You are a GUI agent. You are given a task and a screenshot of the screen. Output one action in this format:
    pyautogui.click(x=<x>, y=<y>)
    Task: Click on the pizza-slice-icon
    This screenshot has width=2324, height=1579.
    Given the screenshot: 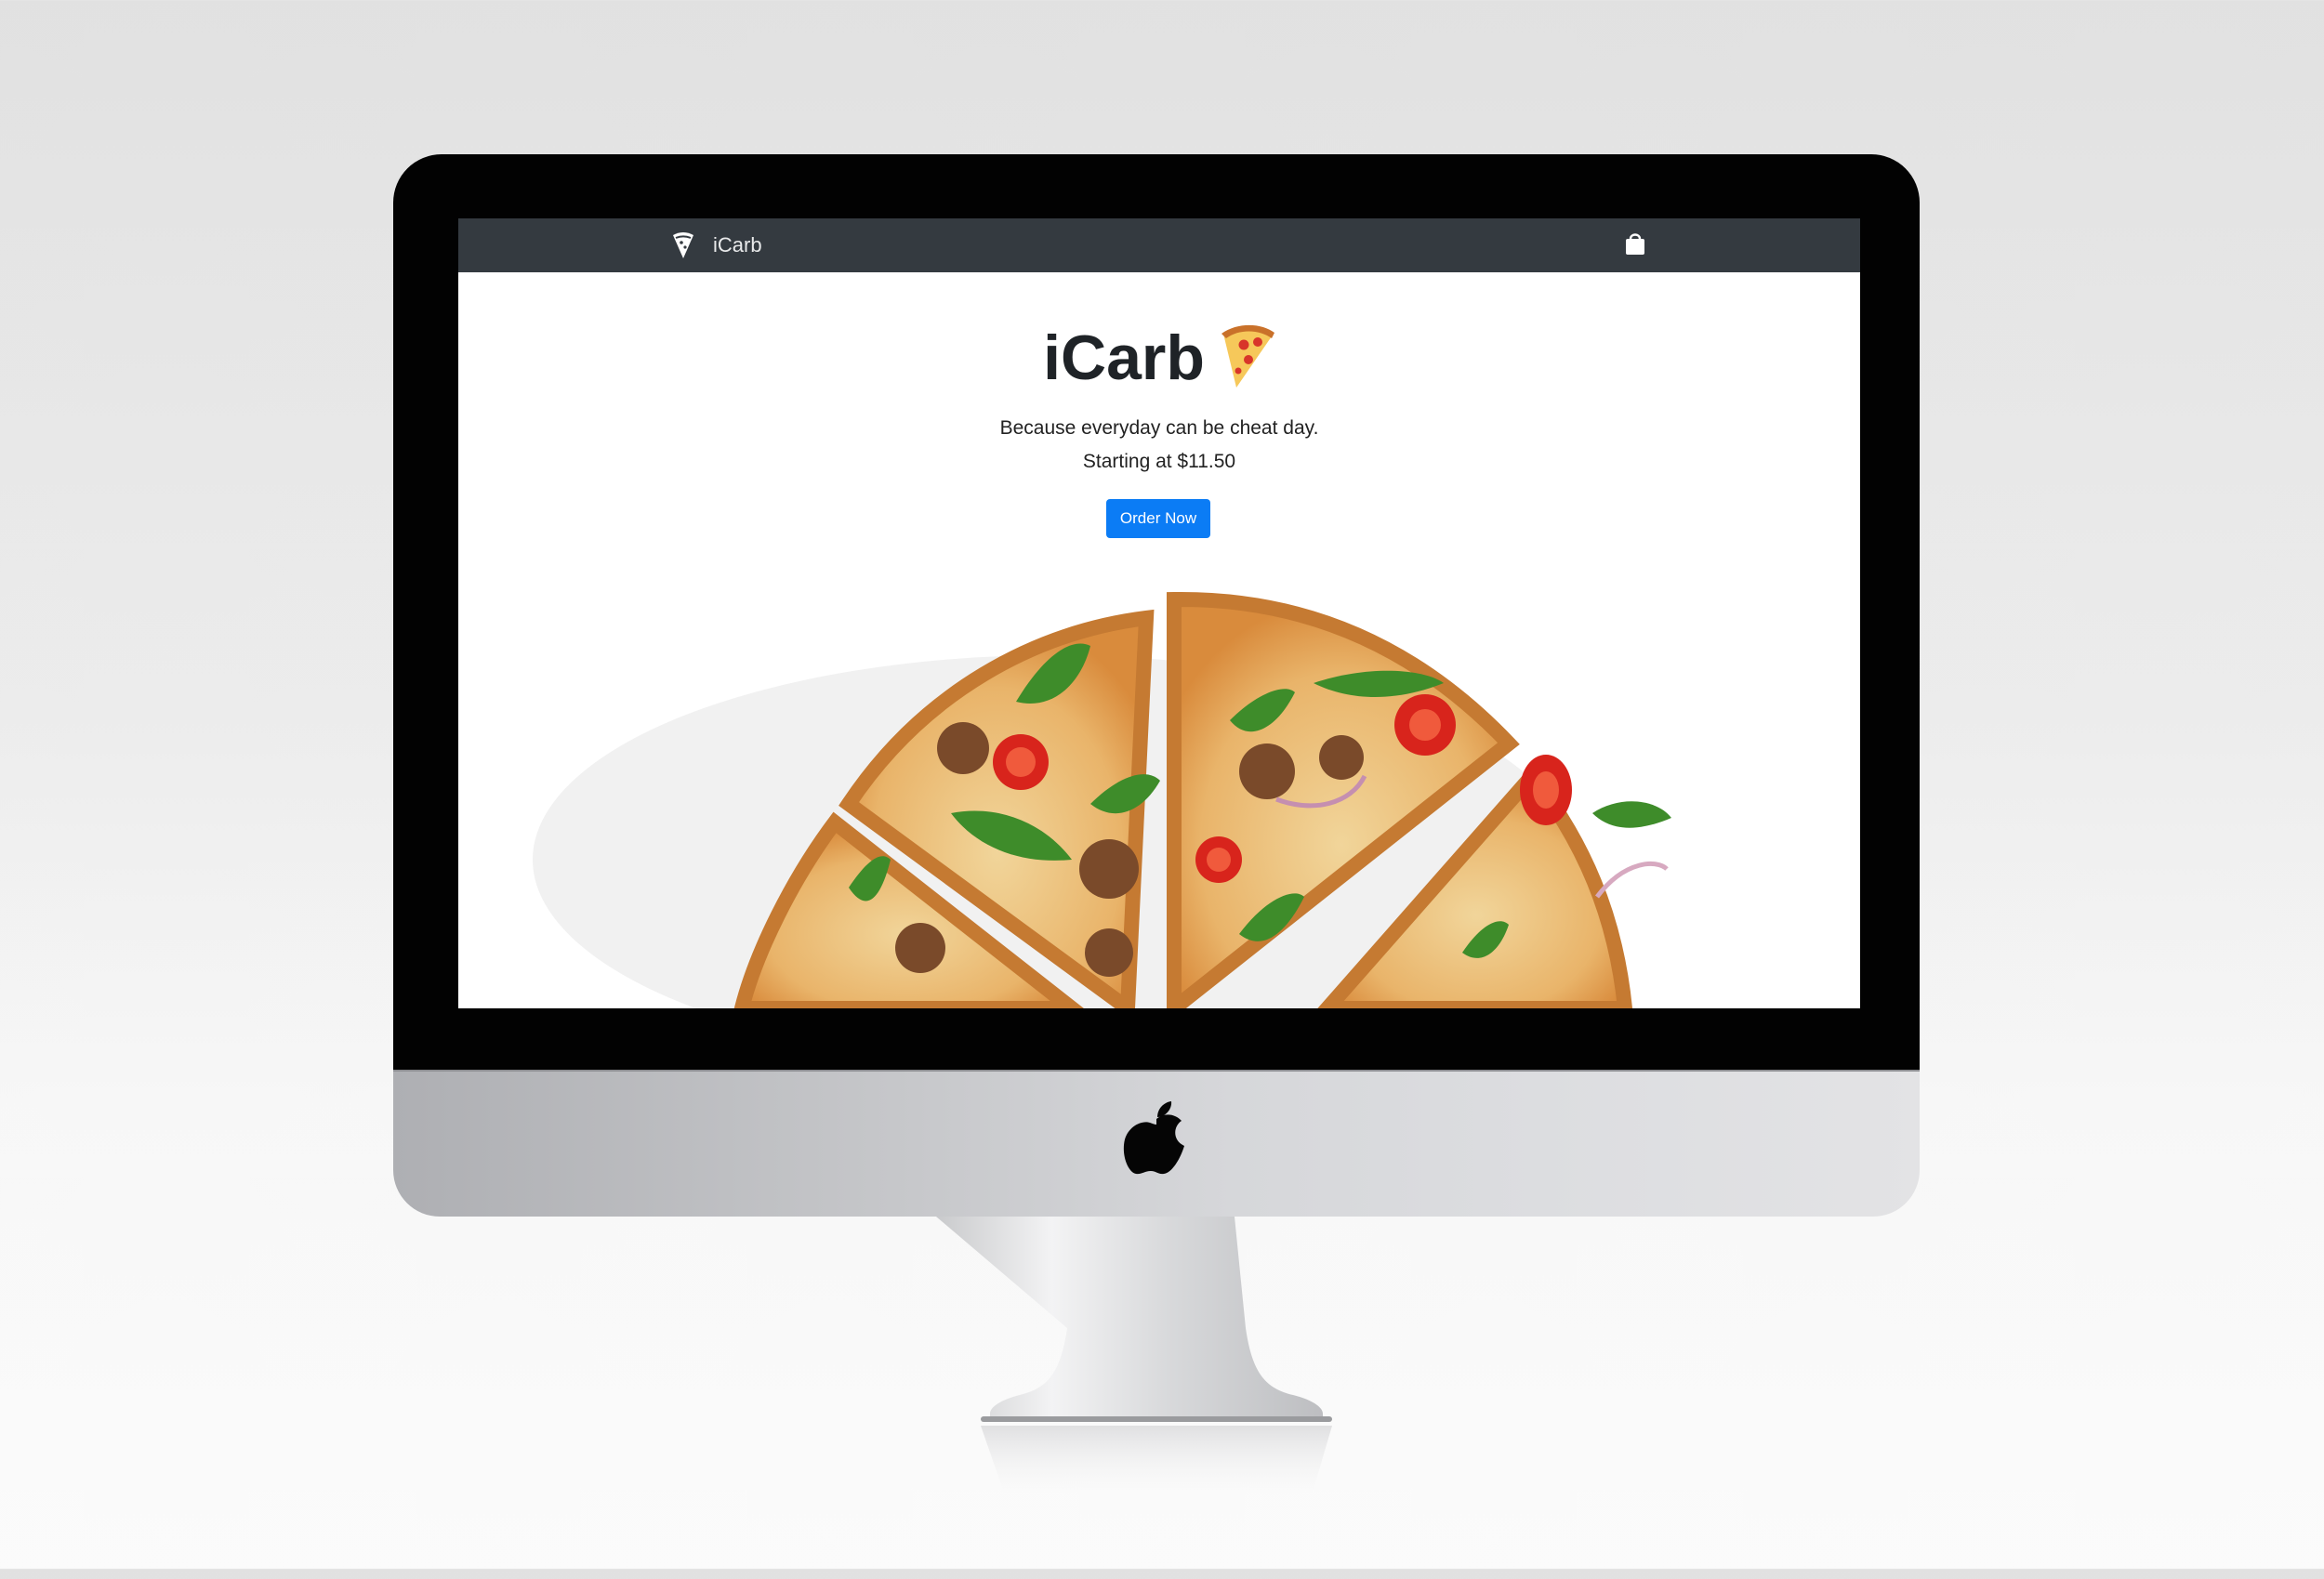 What is the action you would take?
    pyautogui.click(x=683, y=245)
    